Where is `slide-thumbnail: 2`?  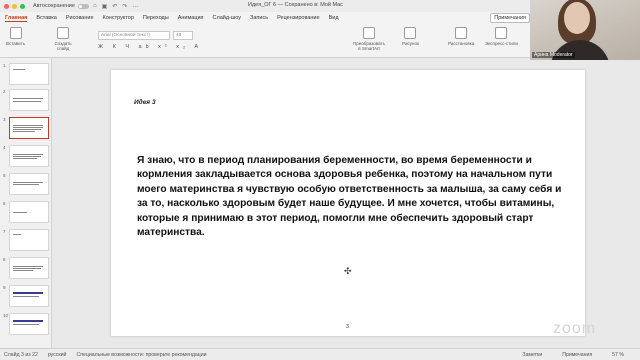
slide-thumbnail: 2 is located at coordinates (26, 100).